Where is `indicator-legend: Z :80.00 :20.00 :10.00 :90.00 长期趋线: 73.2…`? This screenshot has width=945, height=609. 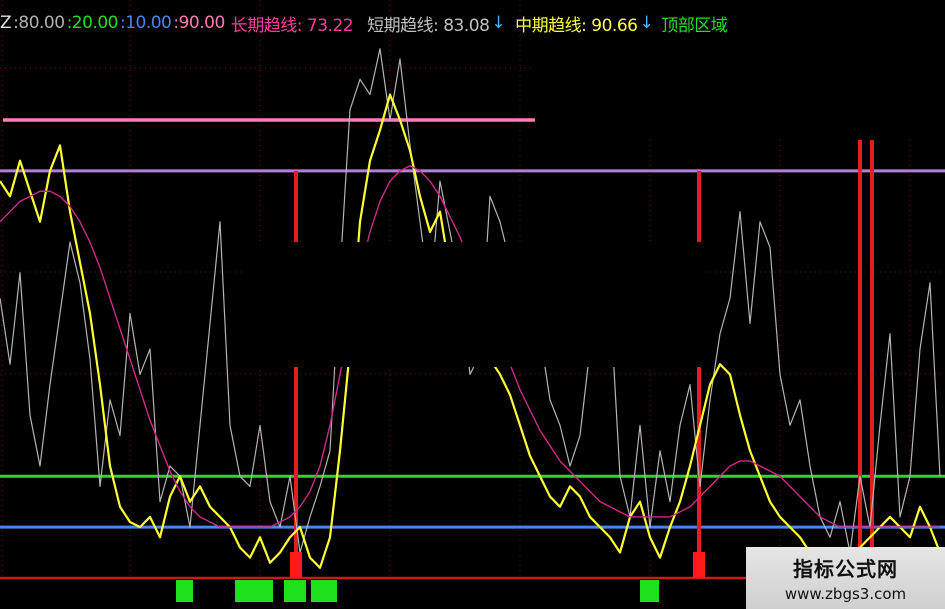 indicator-legend: Z :80.00 :20.00 :10.00 :90.00 长期趋线: 73.2… is located at coordinates (364, 23).